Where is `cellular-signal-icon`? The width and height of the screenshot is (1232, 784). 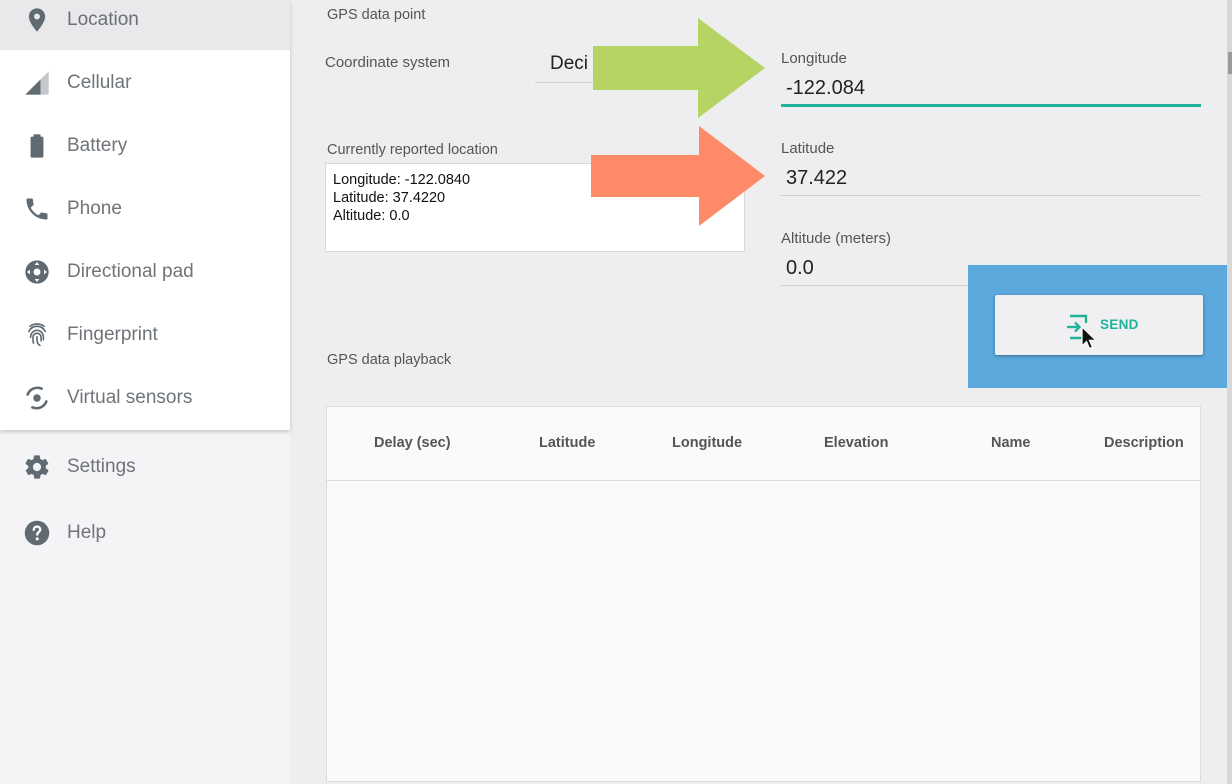 cellular-signal-icon is located at coordinates (37, 83).